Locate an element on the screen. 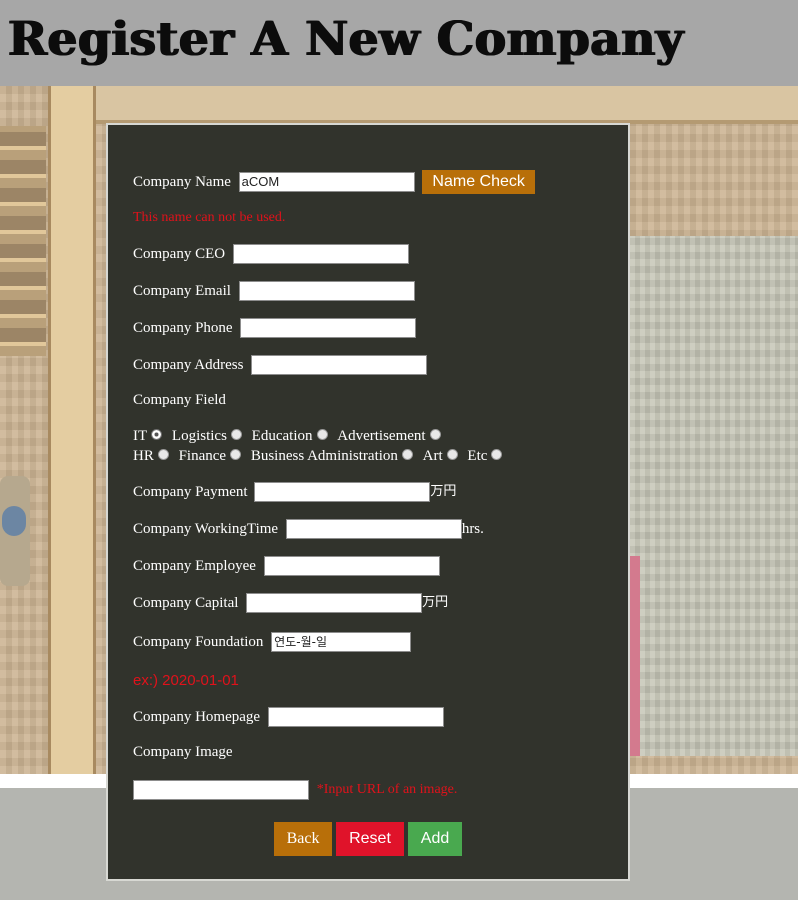 The height and width of the screenshot is (900, 798). company-homepage-row: Company Homepage is located at coordinates (288, 716).